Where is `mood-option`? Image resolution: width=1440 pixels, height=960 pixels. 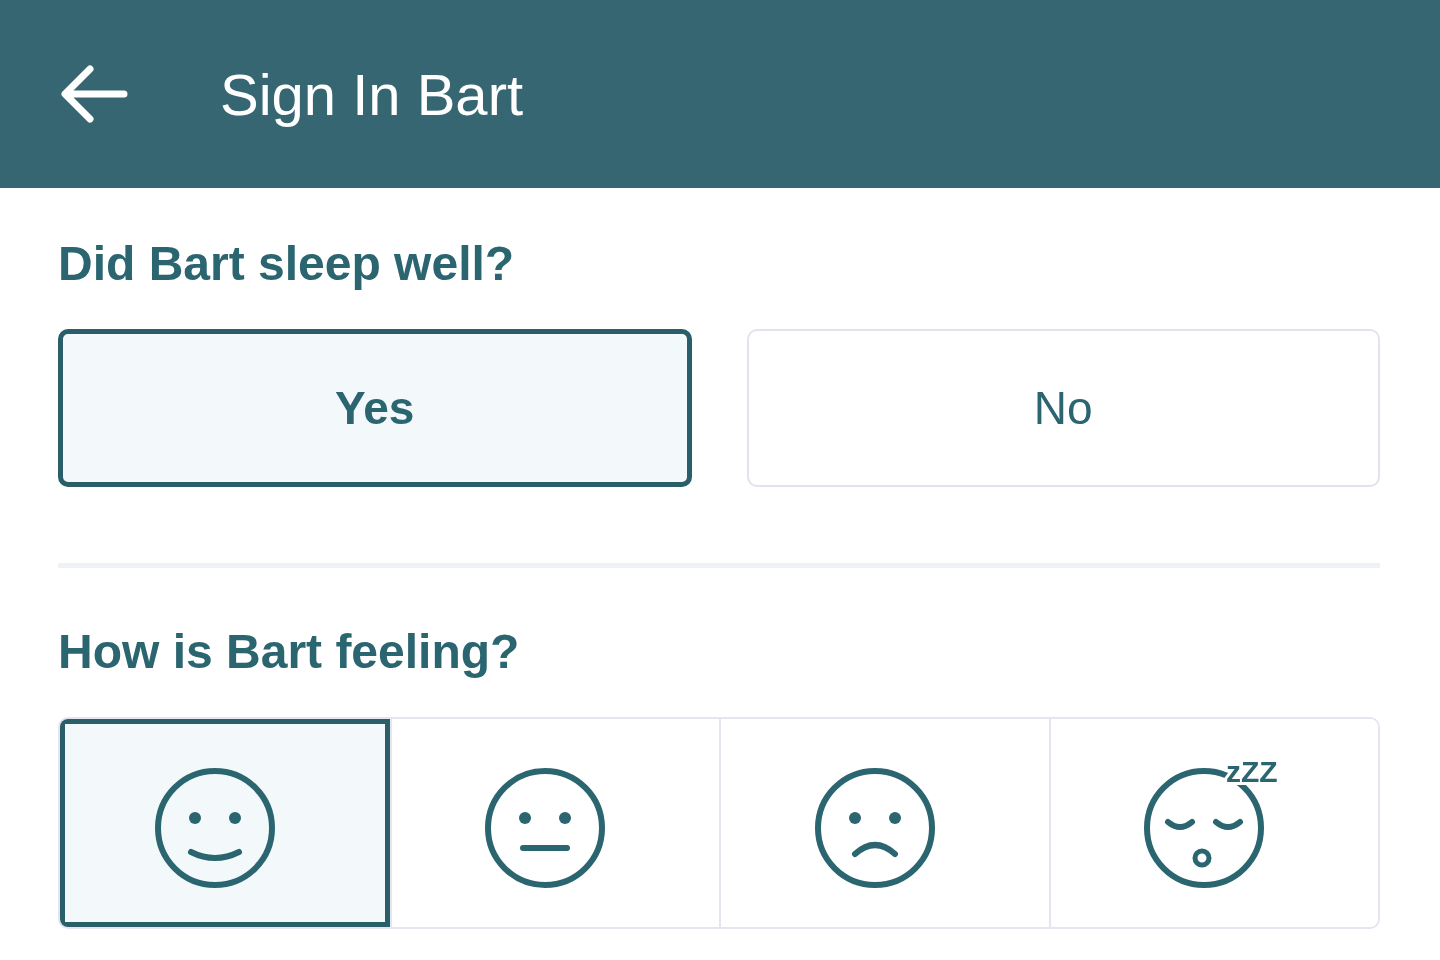 mood-option is located at coordinates (225, 823).